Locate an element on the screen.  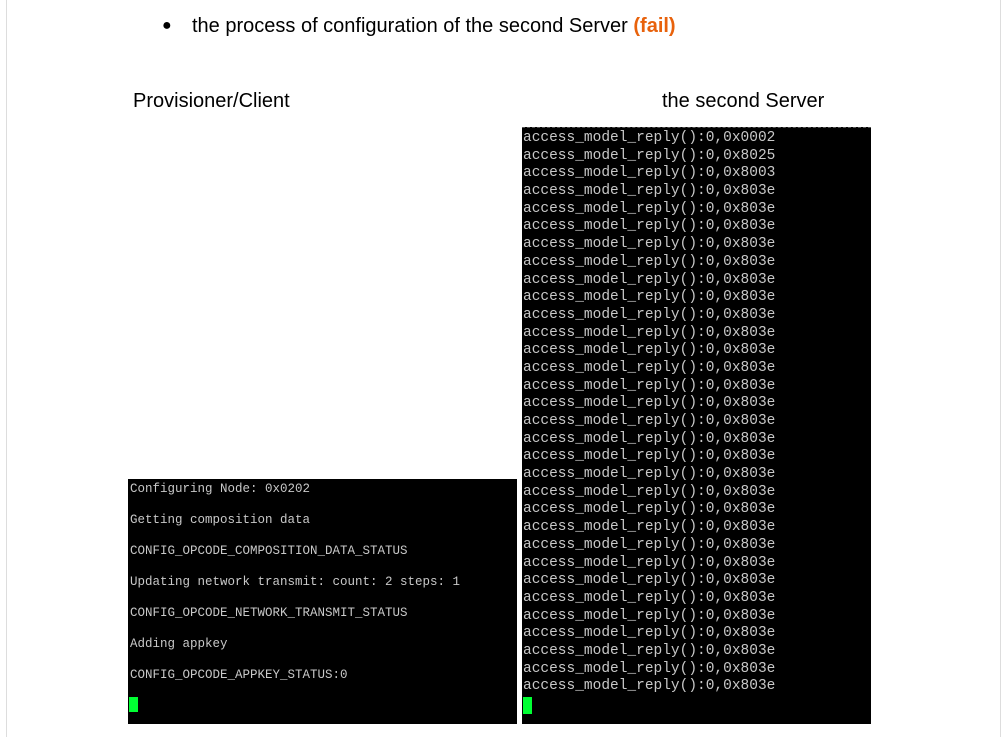
terminal-line: access_model_reply():0,0x8025 is located at coordinates (649, 155).